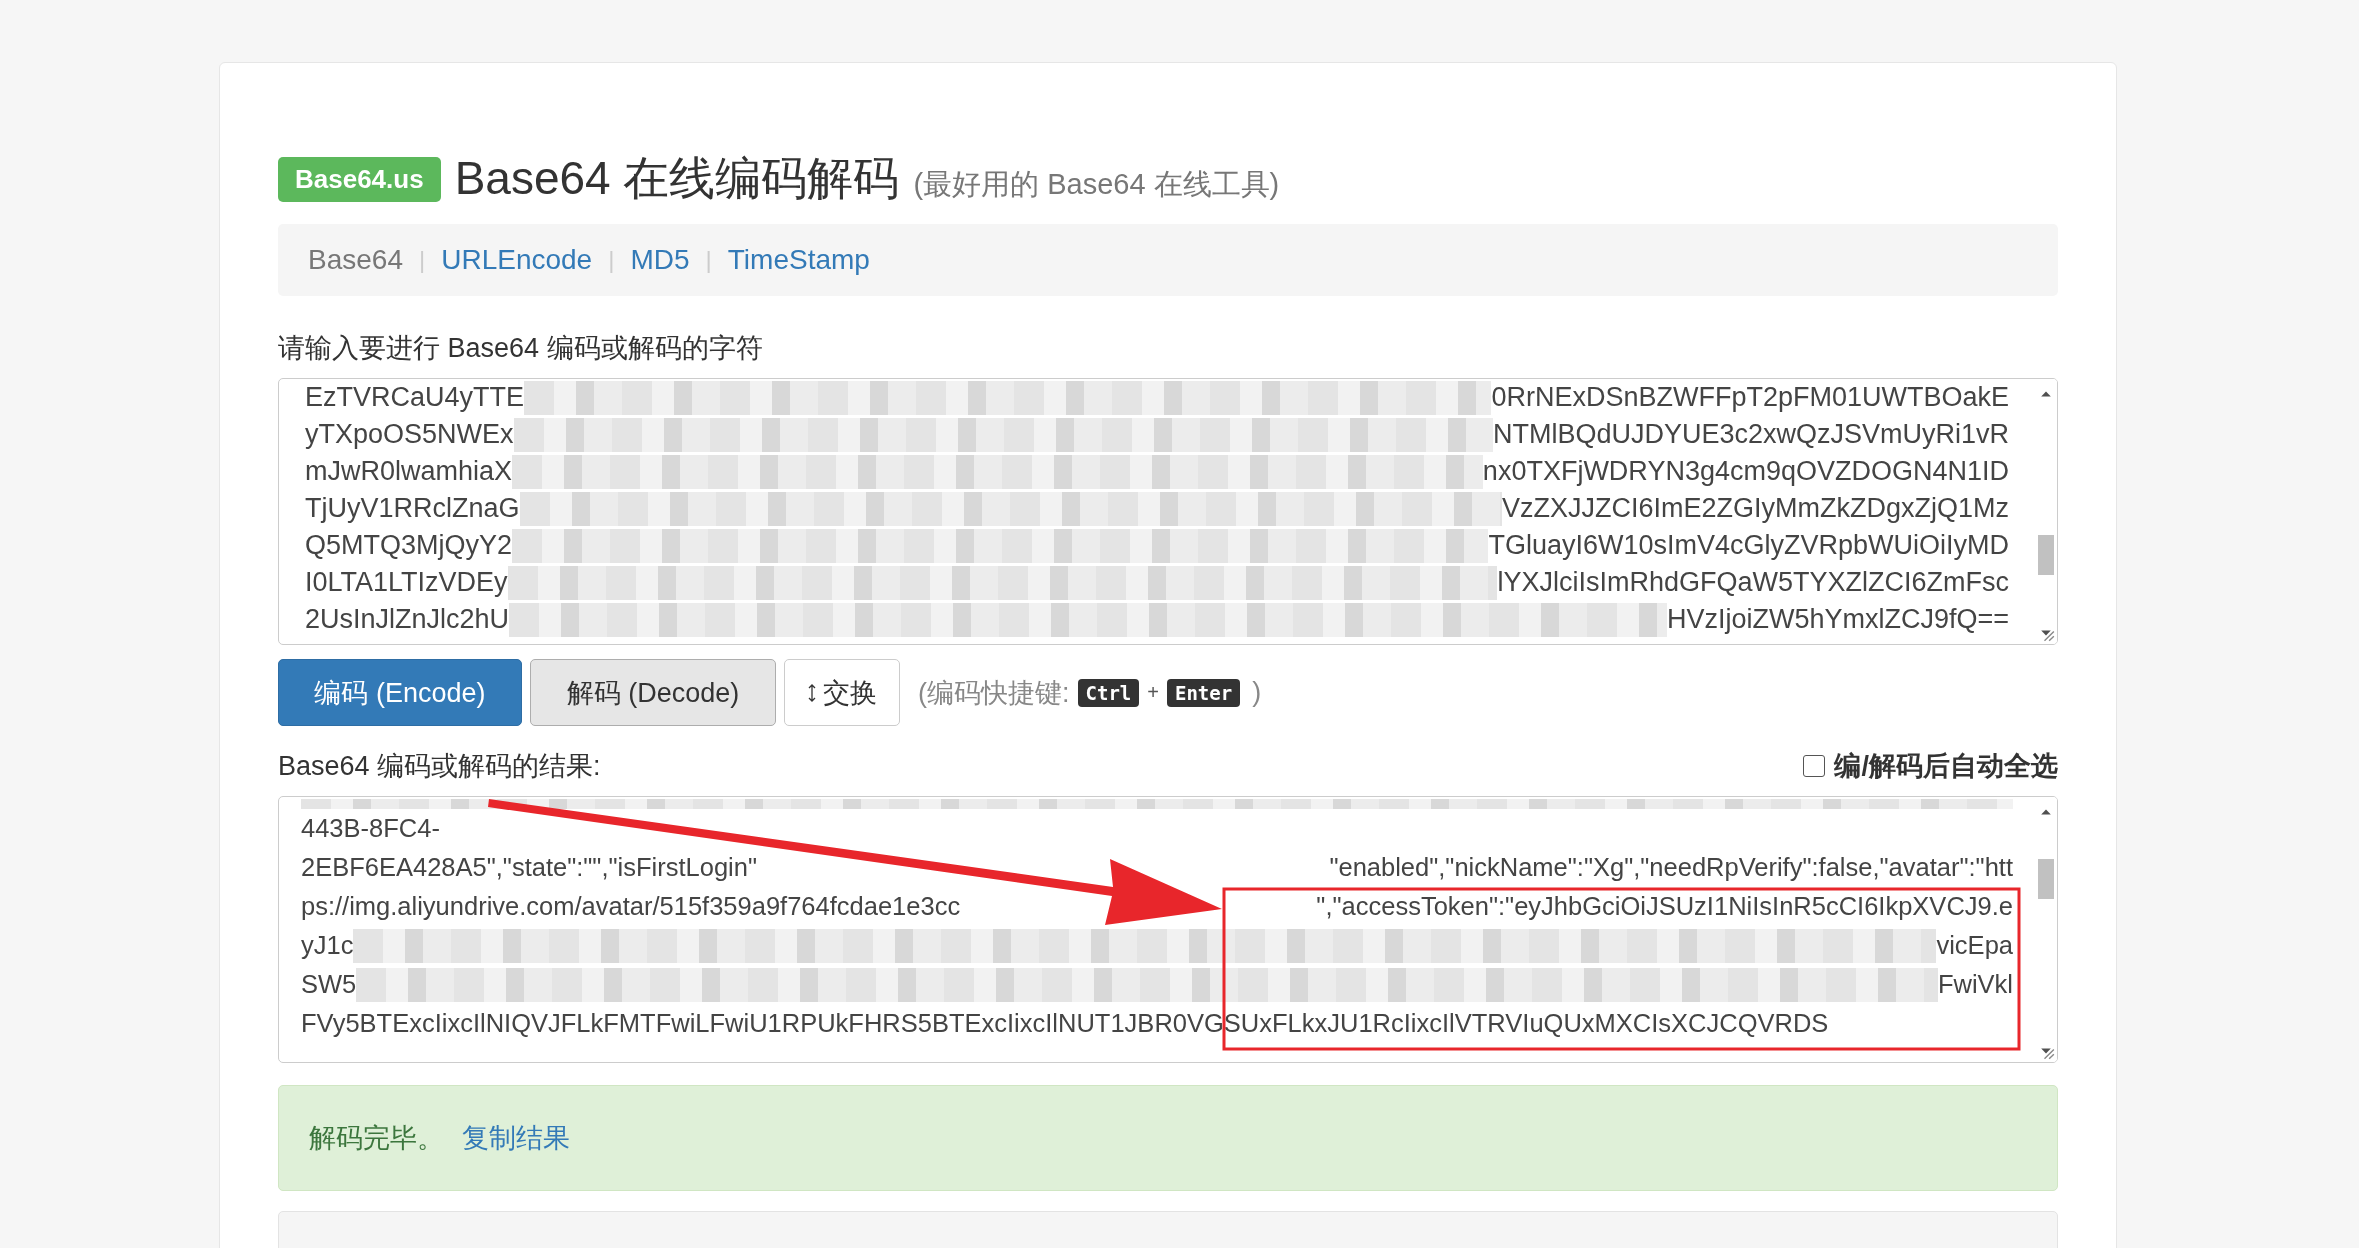 Image resolution: width=2359 pixels, height=1248 pixels. I want to click on text-line: yTXpoOS5NWEx, so click(409, 434).